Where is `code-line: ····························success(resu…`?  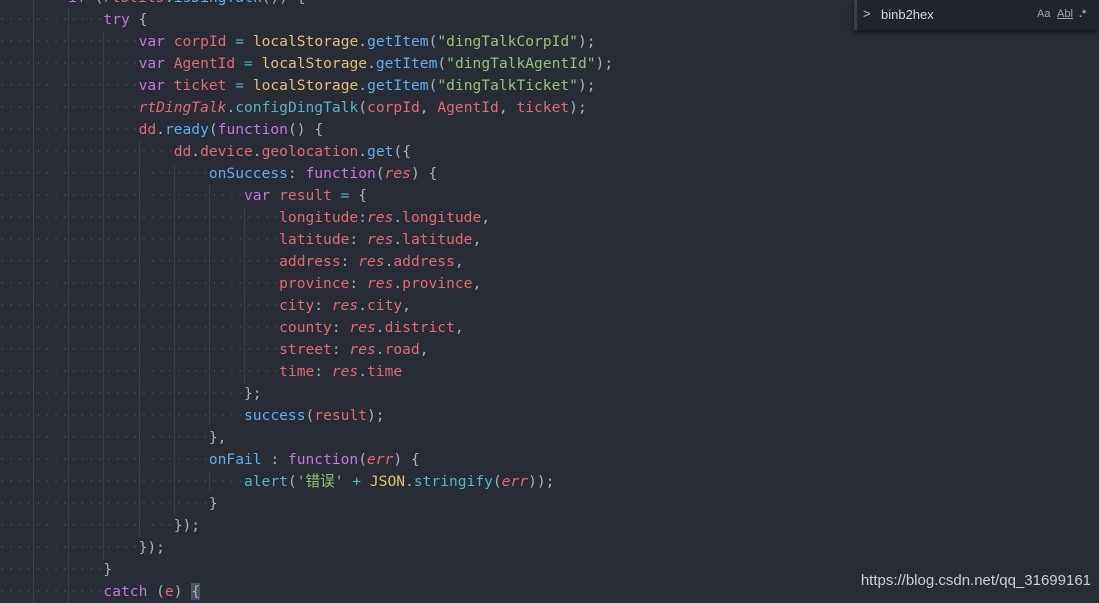
code-line: ····························success(resu… is located at coordinates (306, 416).